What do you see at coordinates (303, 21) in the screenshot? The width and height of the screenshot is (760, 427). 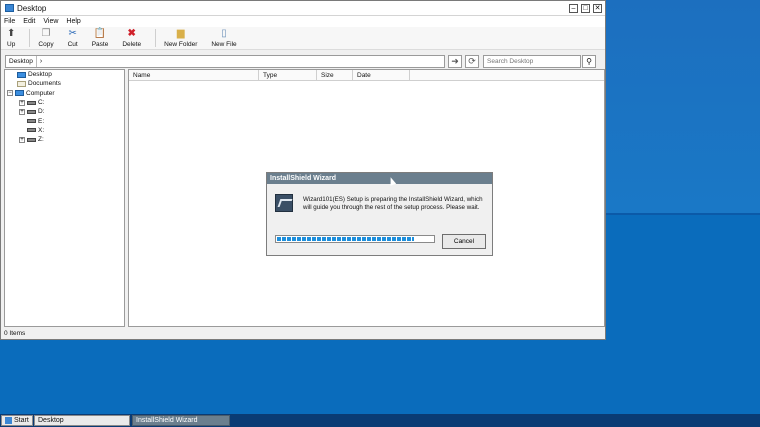 I see `menu-bar: File Edit View Help` at bounding box center [303, 21].